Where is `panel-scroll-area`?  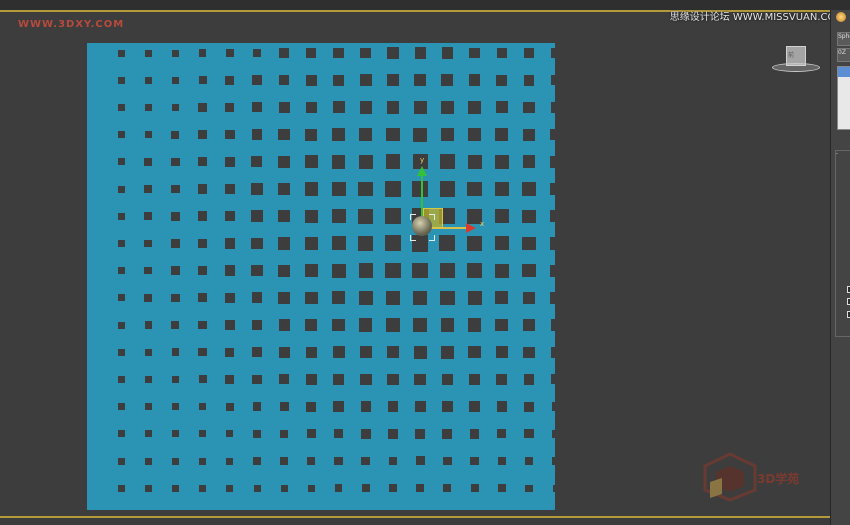
panel-scroll-area is located at coordinates (842, 243).